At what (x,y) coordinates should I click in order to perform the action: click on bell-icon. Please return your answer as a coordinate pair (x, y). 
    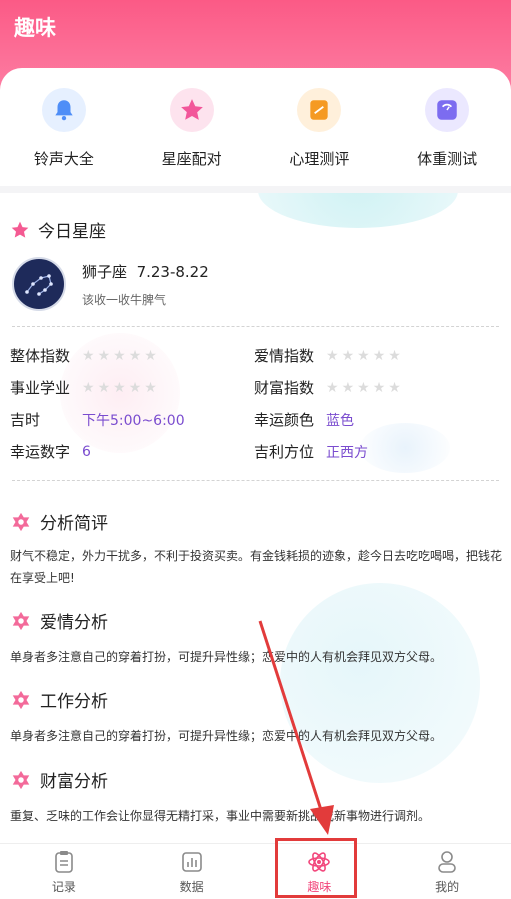
    Looking at the image, I should click on (63, 110).